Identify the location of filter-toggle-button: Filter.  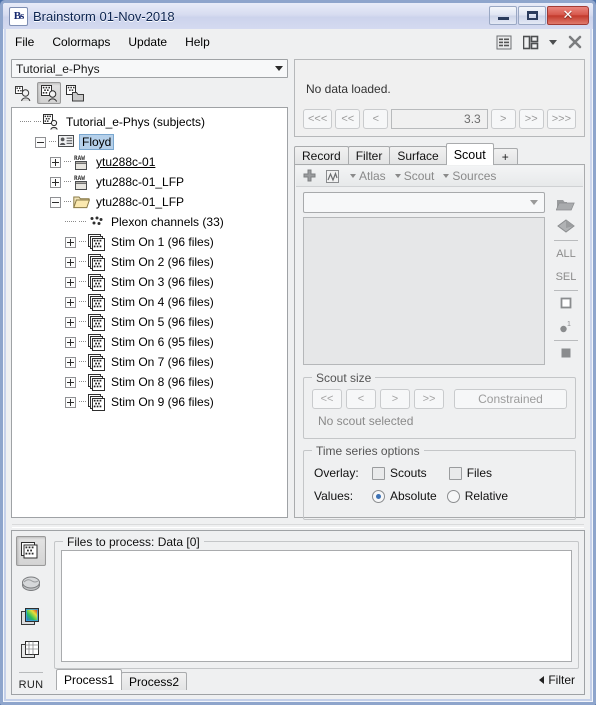
(557, 680).